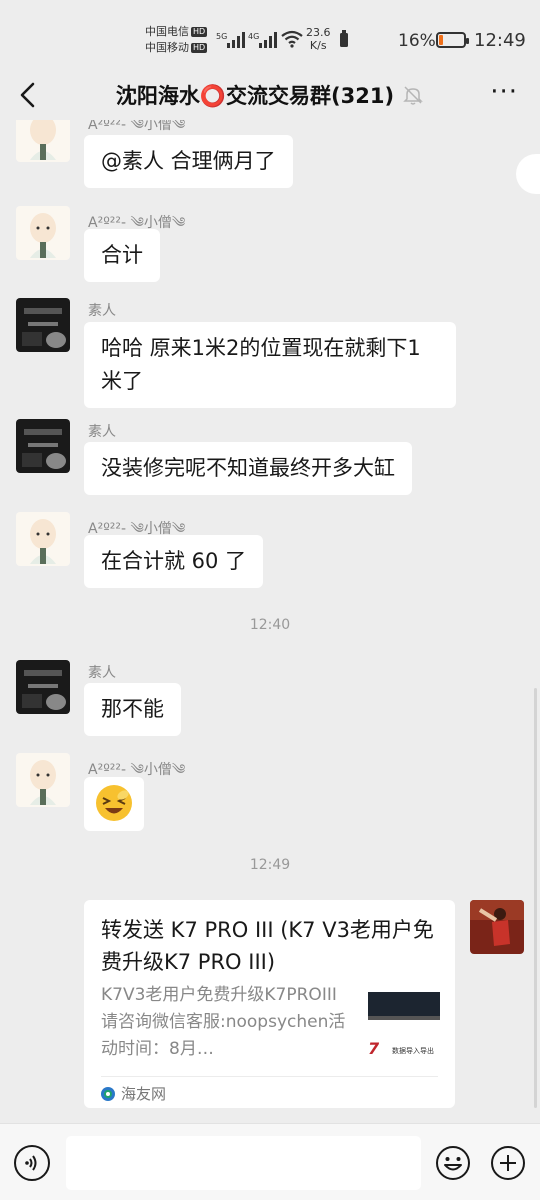 The width and height of the screenshot is (540, 1200). Describe the element at coordinates (270, 625) in the screenshot. I see `time-separator: 12:40` at that location.